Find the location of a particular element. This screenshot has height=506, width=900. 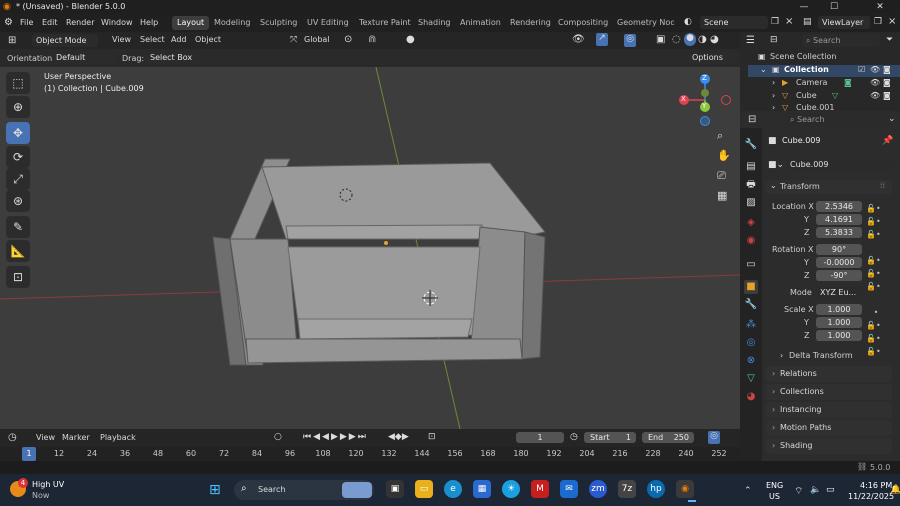

copy-view-layer-icon: ❐ is located at coordinates (878, 22).